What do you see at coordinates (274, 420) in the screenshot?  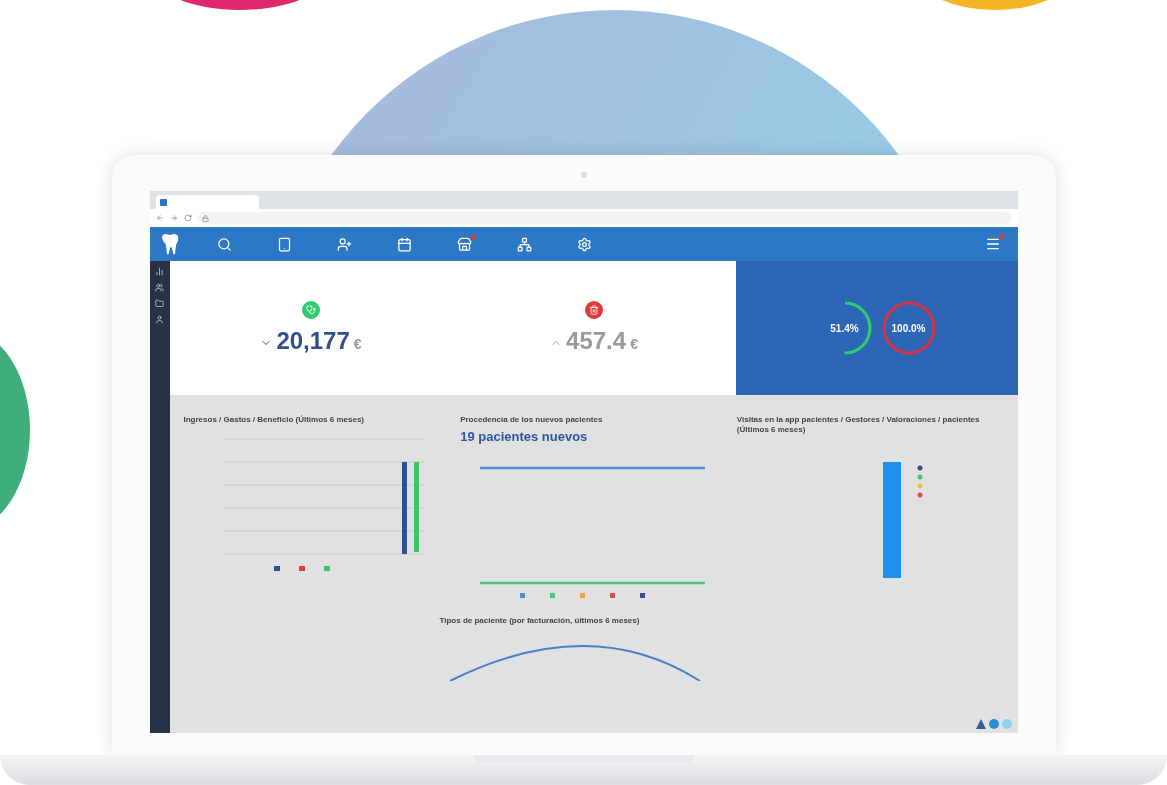 I see `chart-title: Ingresos / Gastos / Beneficio (Últimos 6 meses)` at bounding box center [274, 420].